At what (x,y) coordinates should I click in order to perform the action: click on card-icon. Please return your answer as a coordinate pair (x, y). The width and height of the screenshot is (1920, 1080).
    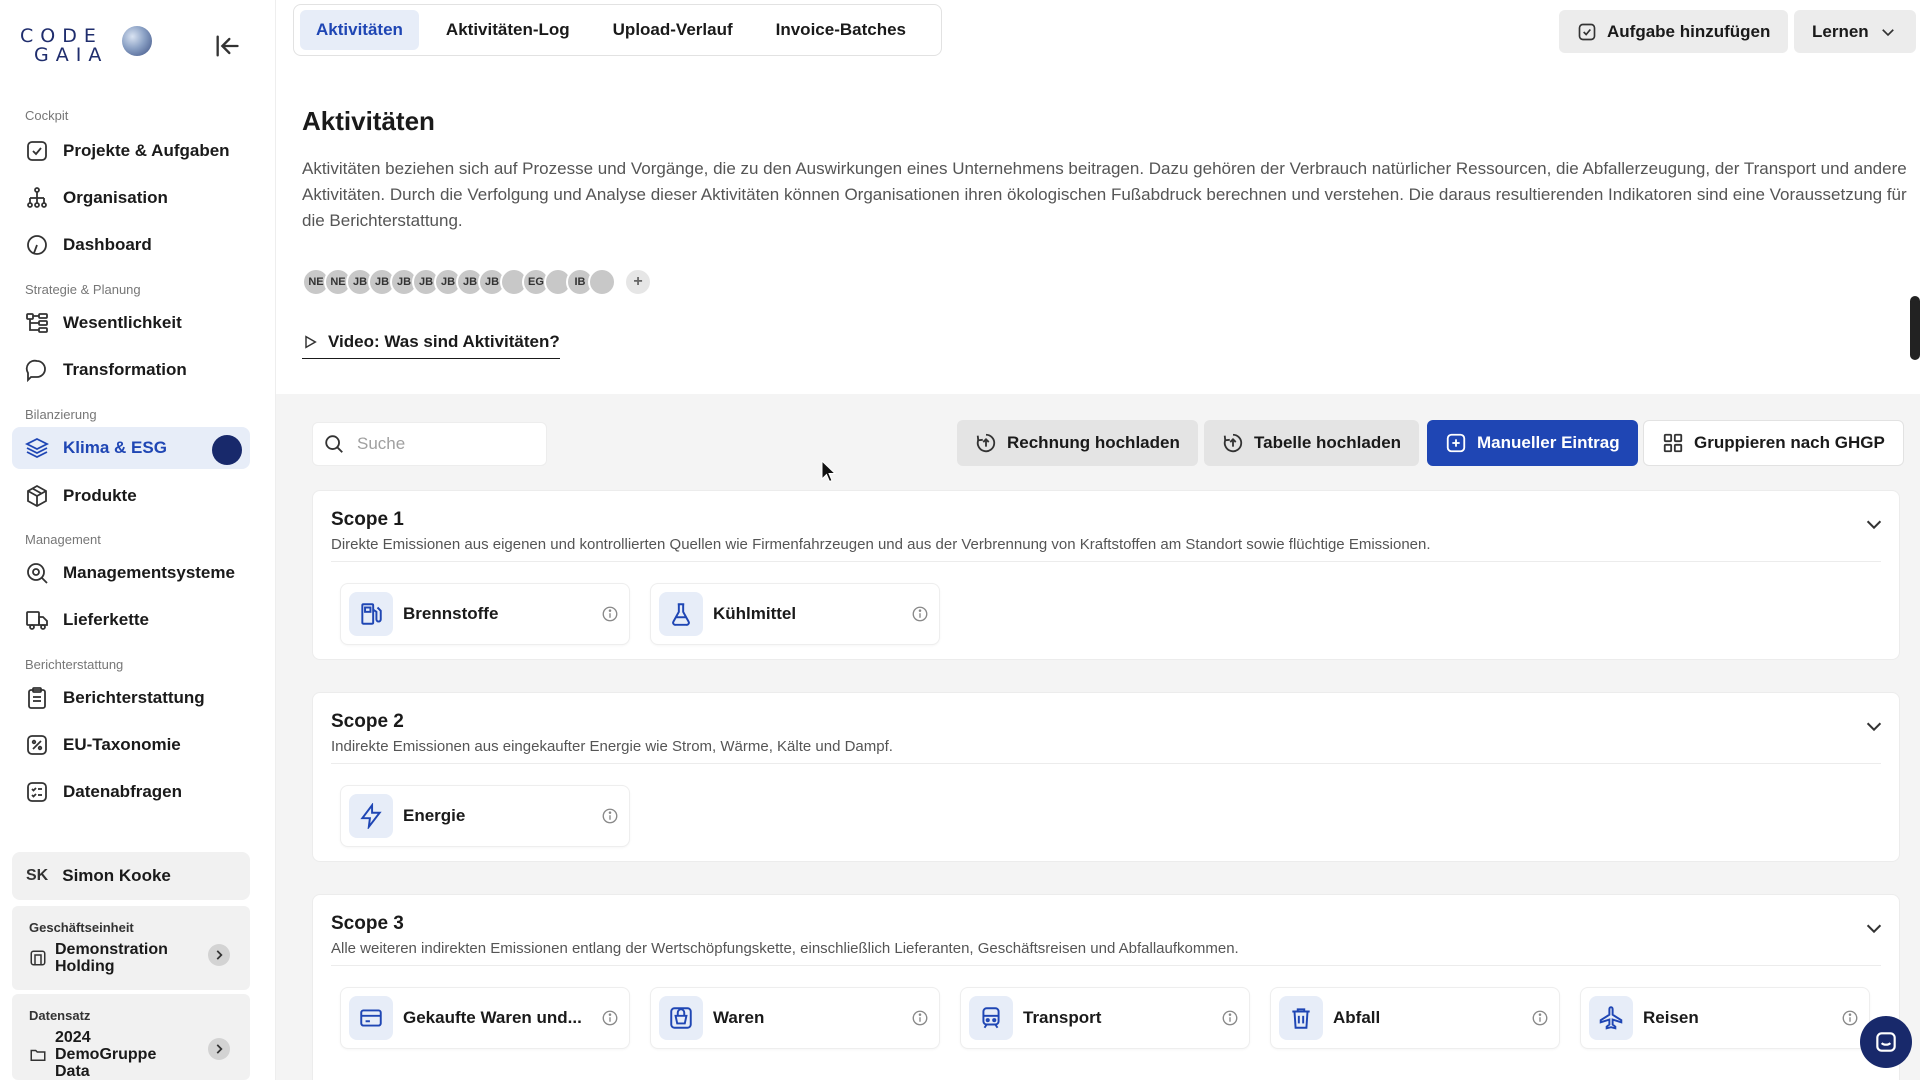
    Looking at the image, I should click on (371, 1018).